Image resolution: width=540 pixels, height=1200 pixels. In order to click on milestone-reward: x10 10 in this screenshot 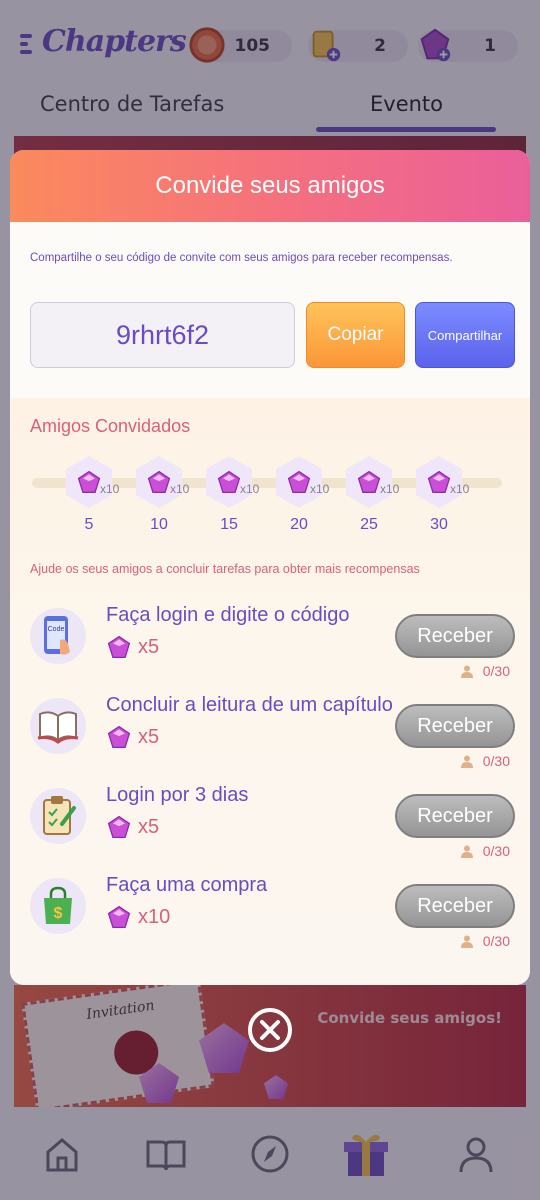, I will do `click(163, 494)`.